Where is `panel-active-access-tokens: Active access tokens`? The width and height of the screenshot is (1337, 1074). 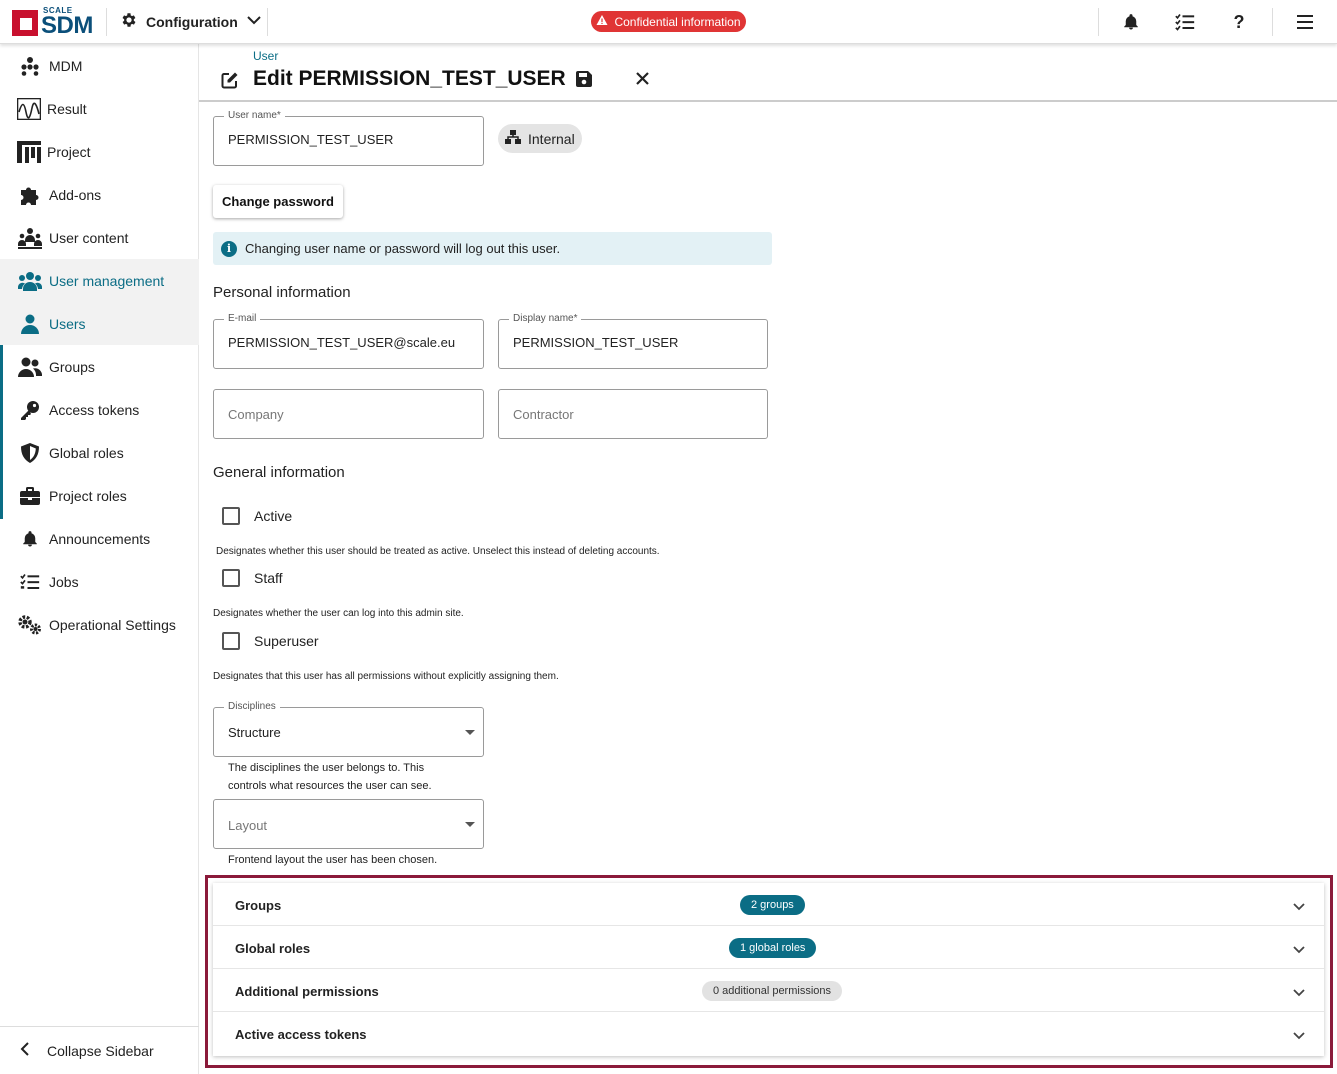 panel-active-access-tokens: Active access tokens is located at coordinates (768, 1033).